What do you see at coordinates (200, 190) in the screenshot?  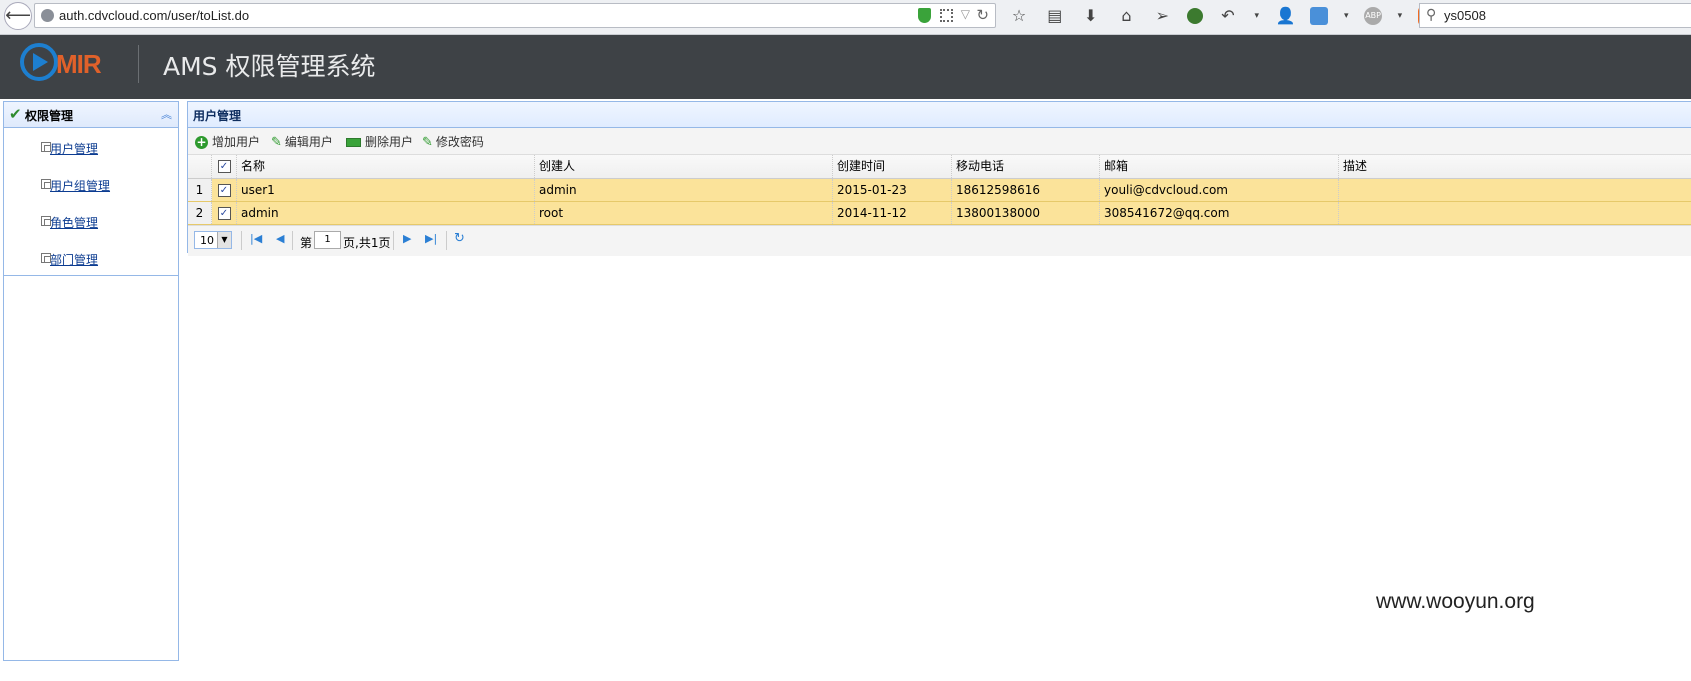 I see `row-number: 1` at bounding box center [200, 190].